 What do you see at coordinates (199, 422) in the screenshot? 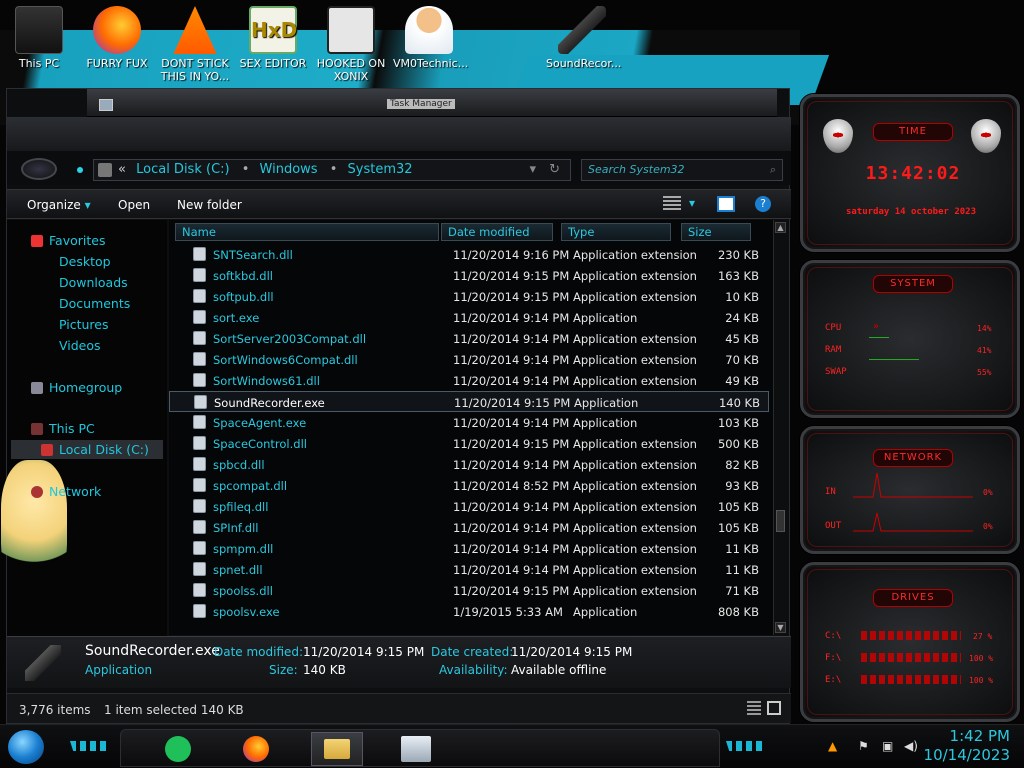
I see `application-file-icon` at bounding box center [199, 422].